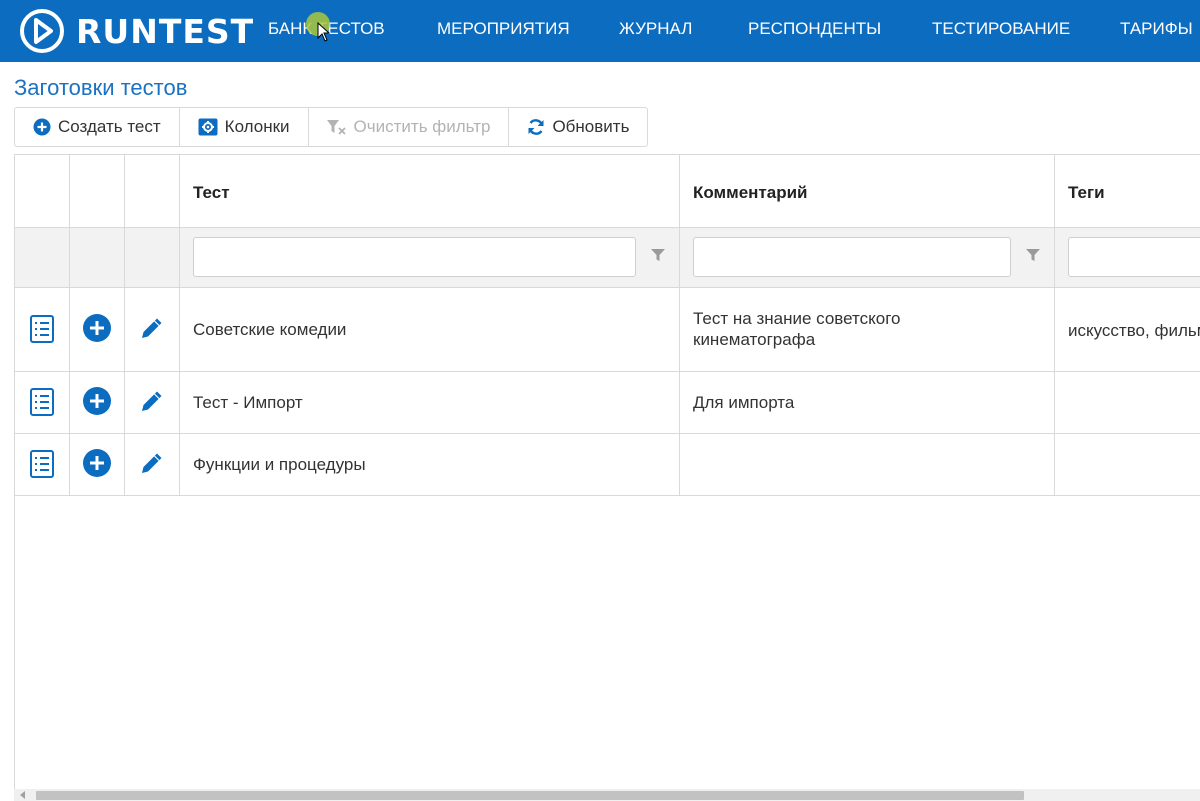 This screenshot has height=801, width=1200. Describe the element at coordinates (422, 126) in the screenshot. I see `clear-filter-label: Очистить фильтр` at that location.